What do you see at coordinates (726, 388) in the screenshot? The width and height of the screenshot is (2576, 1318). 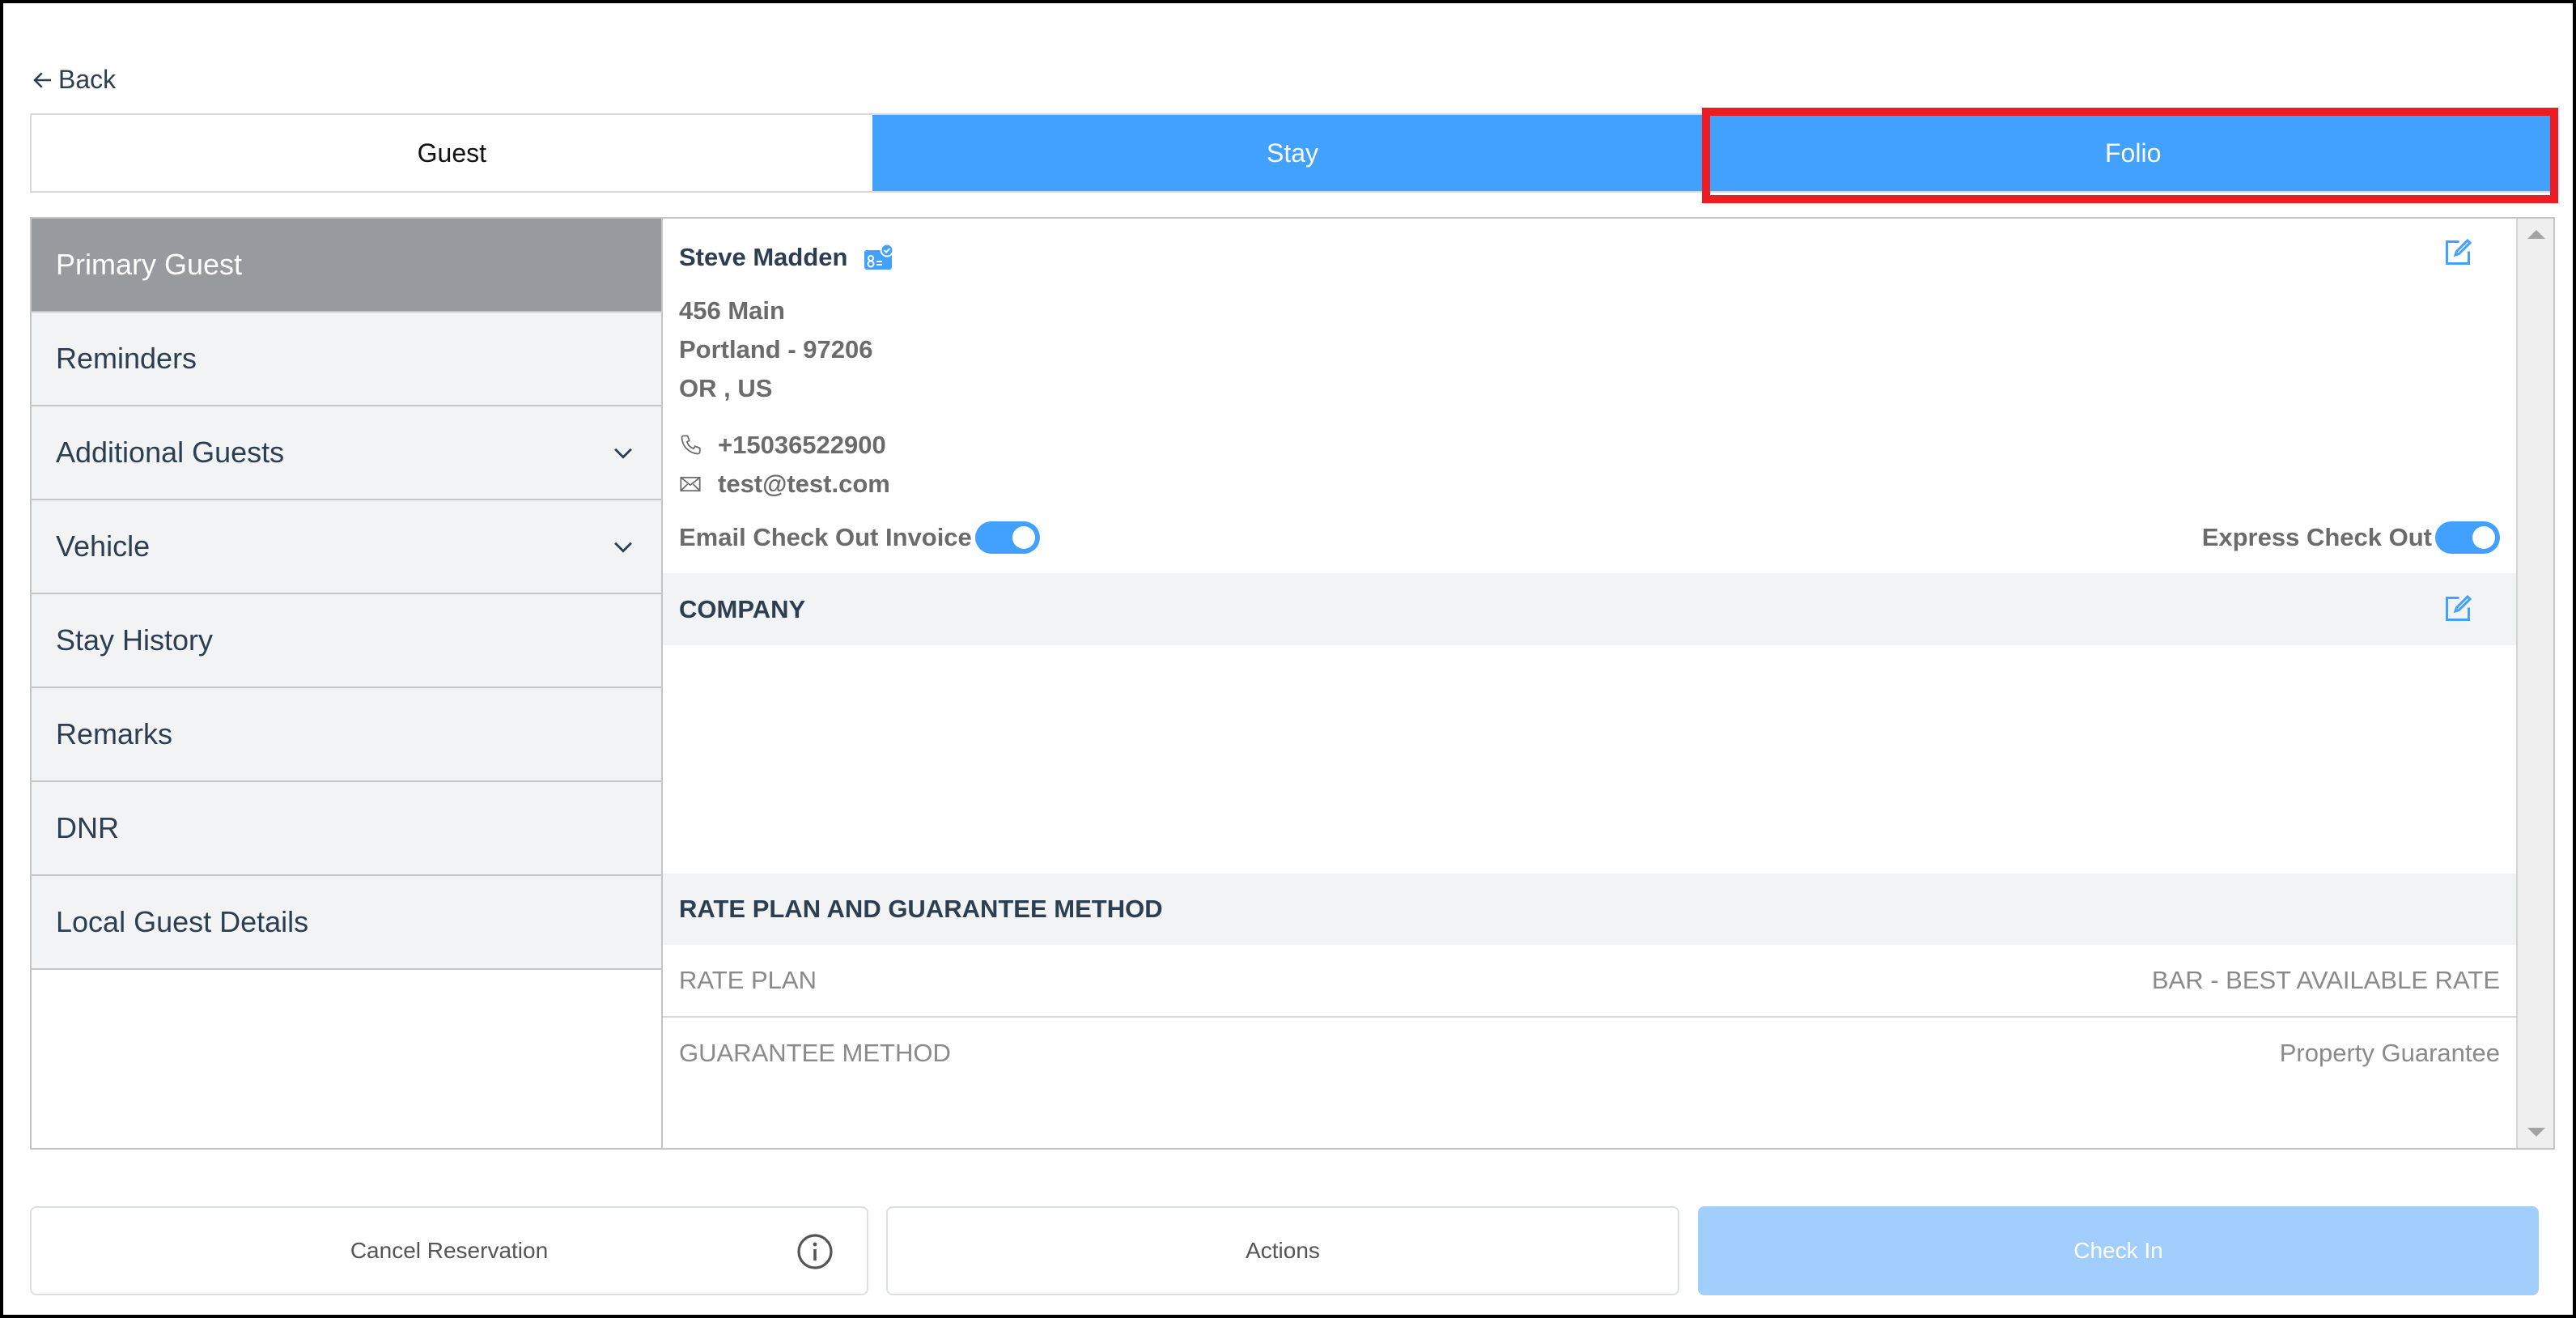 I see `address-line-3: OR , US` at bounding box center [726, 388].